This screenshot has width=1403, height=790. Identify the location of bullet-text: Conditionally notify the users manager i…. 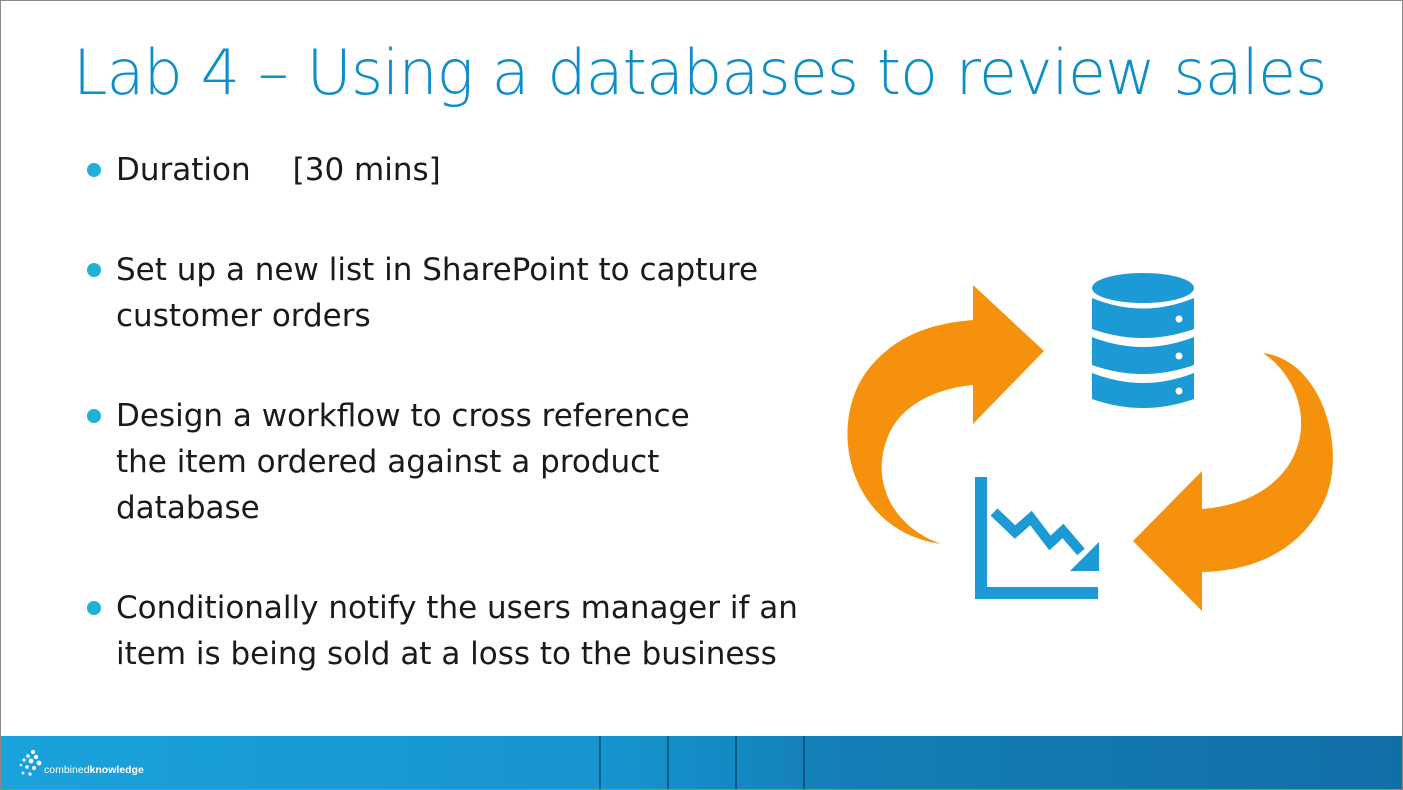
(457, 631).